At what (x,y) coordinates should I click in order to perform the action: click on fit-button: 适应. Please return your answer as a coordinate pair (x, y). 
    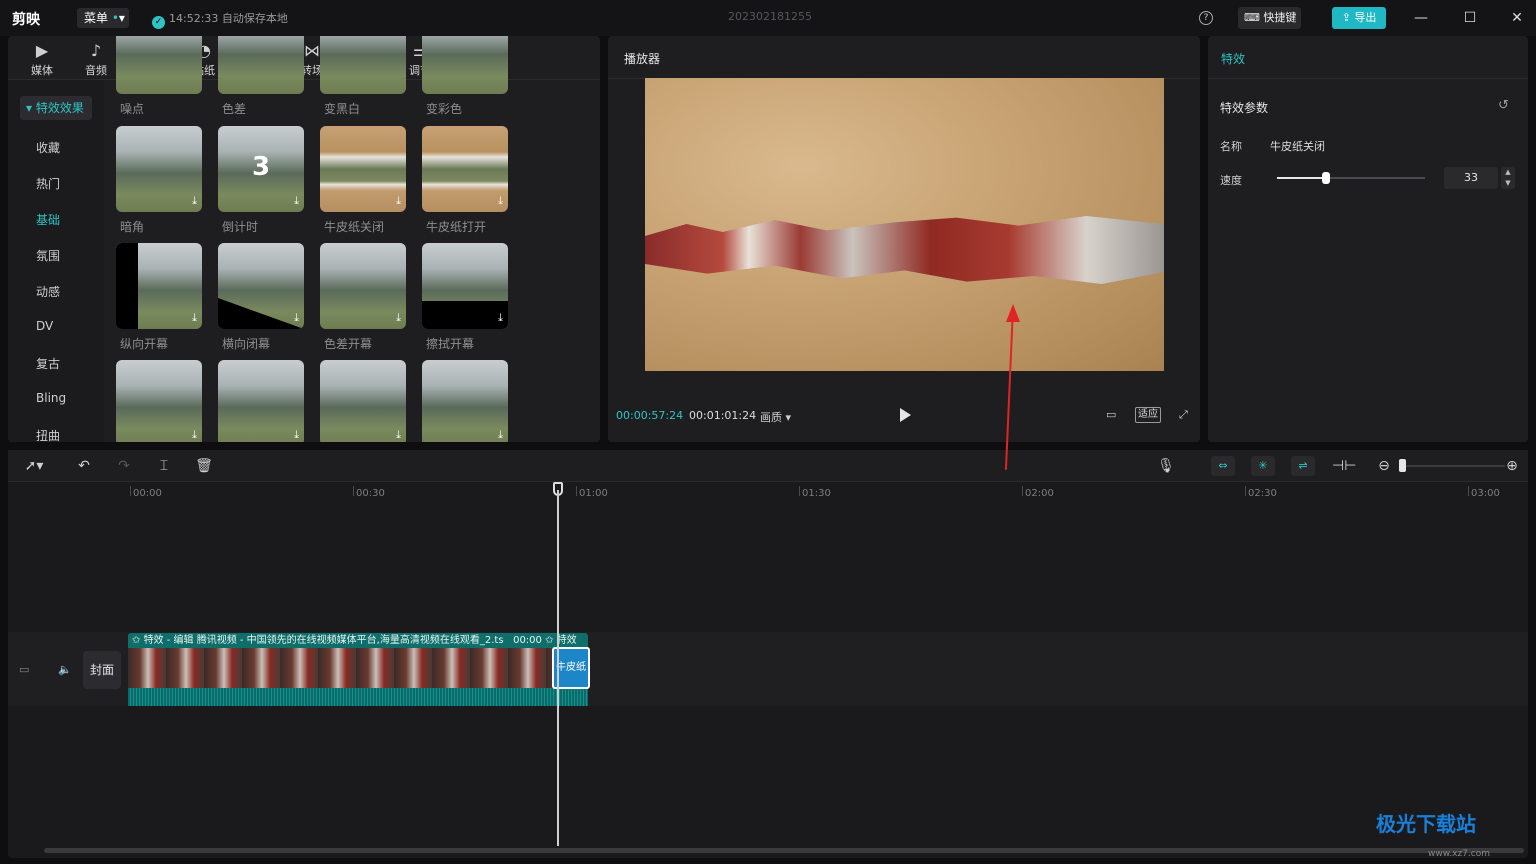
    Looking at the image, I should click on (1148, 415).